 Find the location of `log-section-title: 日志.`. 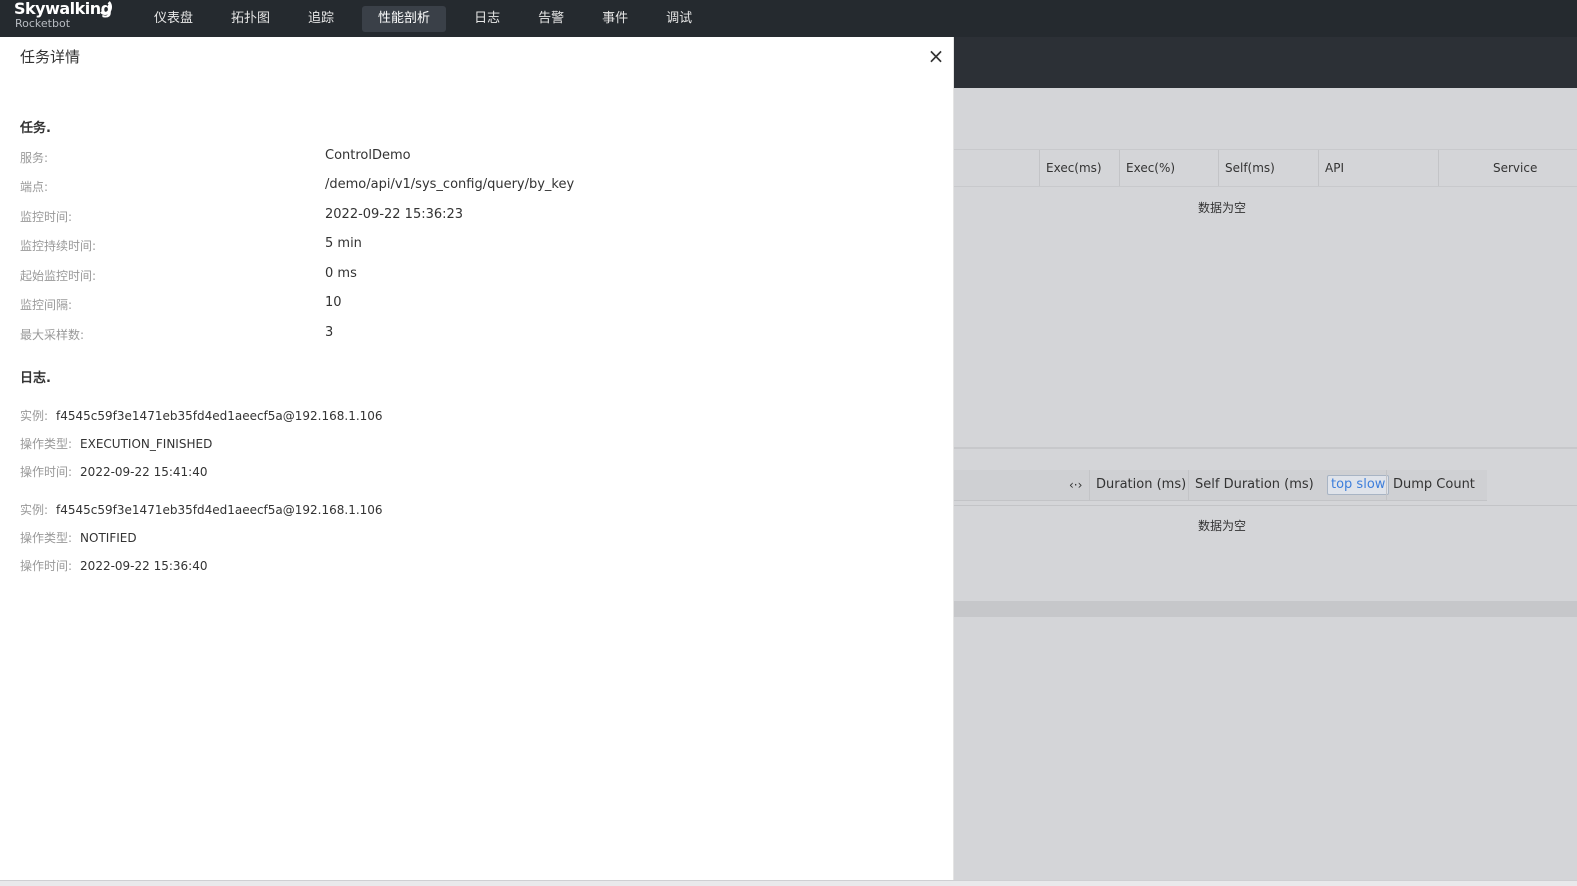

log-section-title: 日志. is located at coordinates (35, 378).